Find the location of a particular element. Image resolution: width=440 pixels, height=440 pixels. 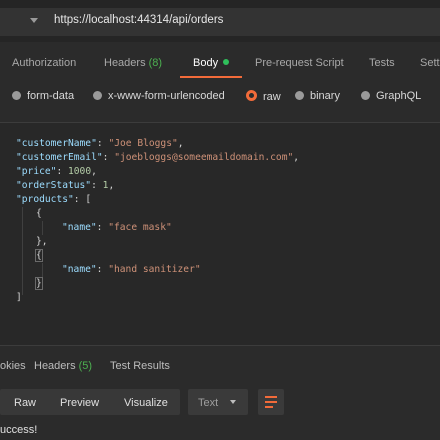

tab-label: Headers is located at coordinates (55, 366).